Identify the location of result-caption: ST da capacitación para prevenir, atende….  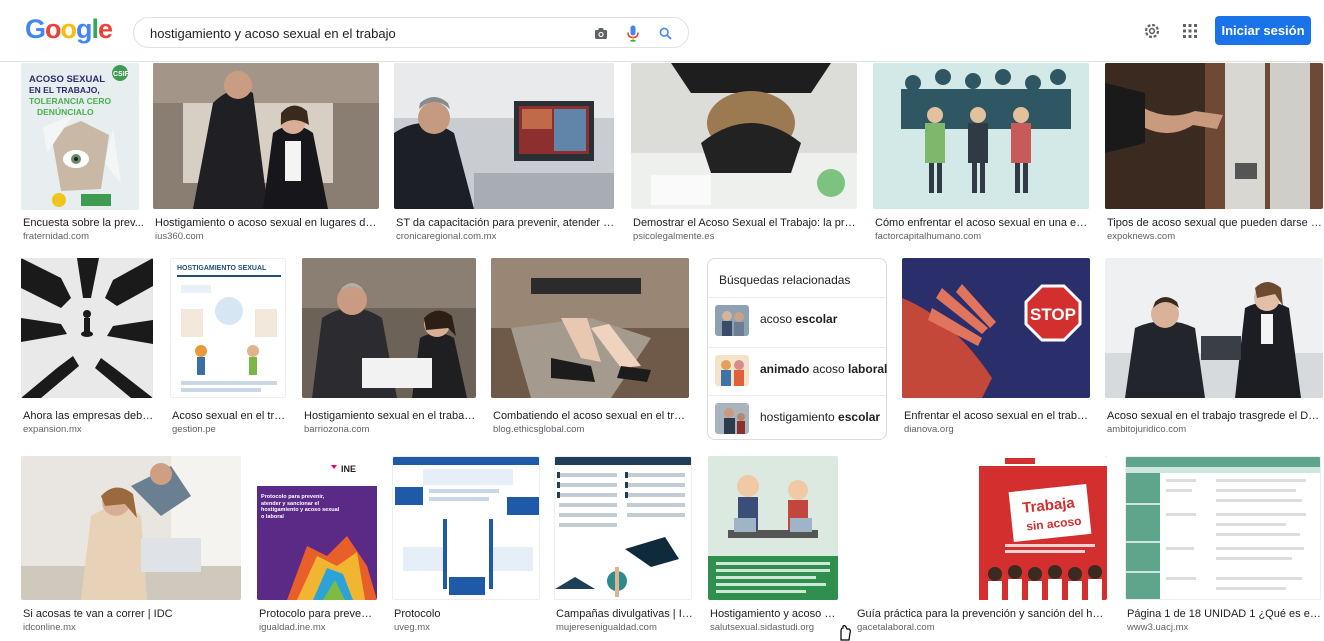
(507, 223).